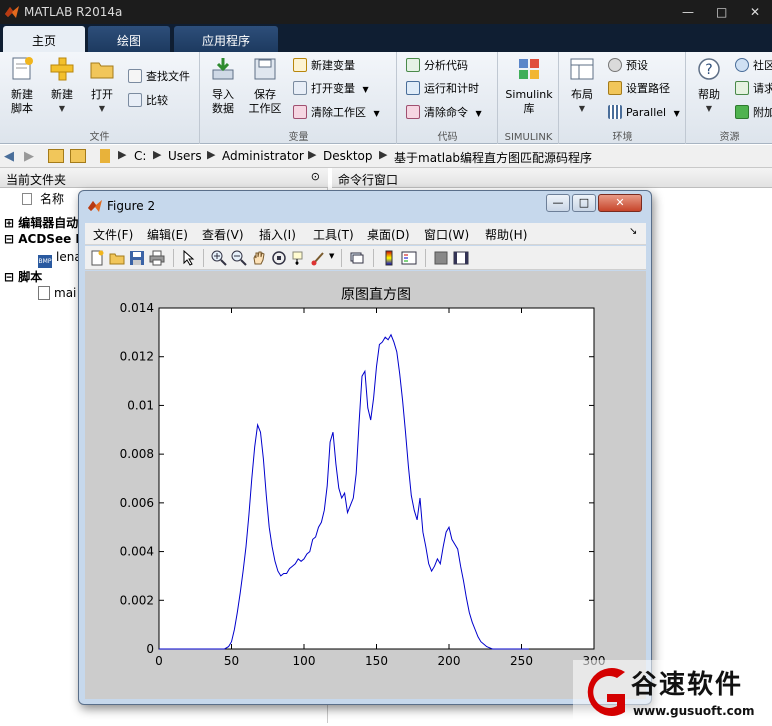 This screenshot has height=726, width=772. I want to click on print-icon, so click(157, 258).